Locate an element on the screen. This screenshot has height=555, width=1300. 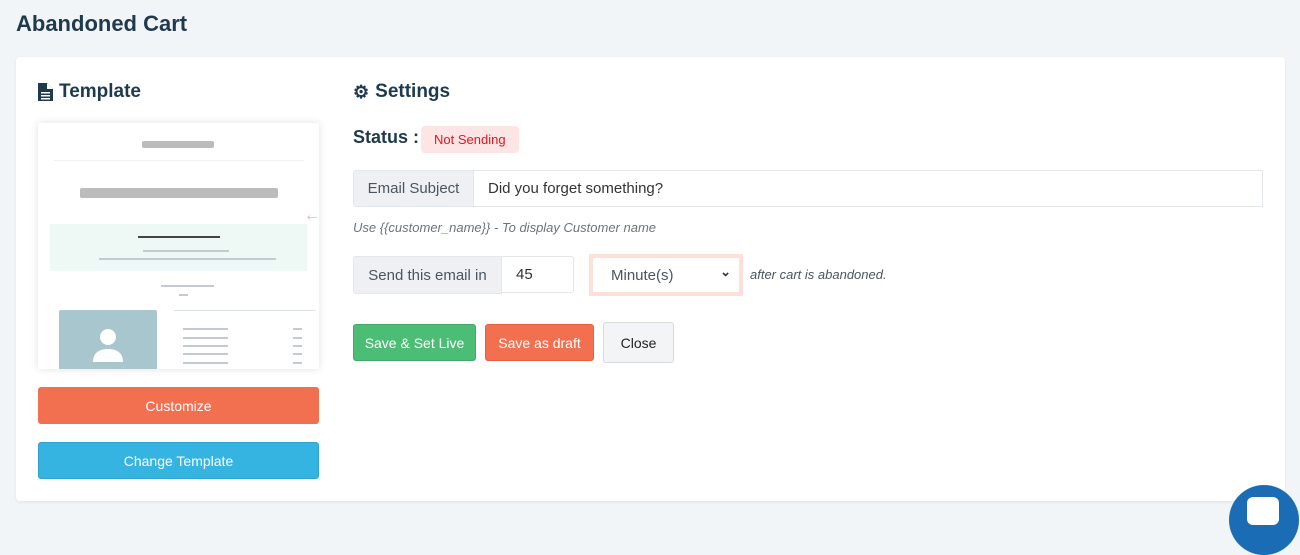
save-set-live-button: Save & Set Live is located at coordinates (414, 342).